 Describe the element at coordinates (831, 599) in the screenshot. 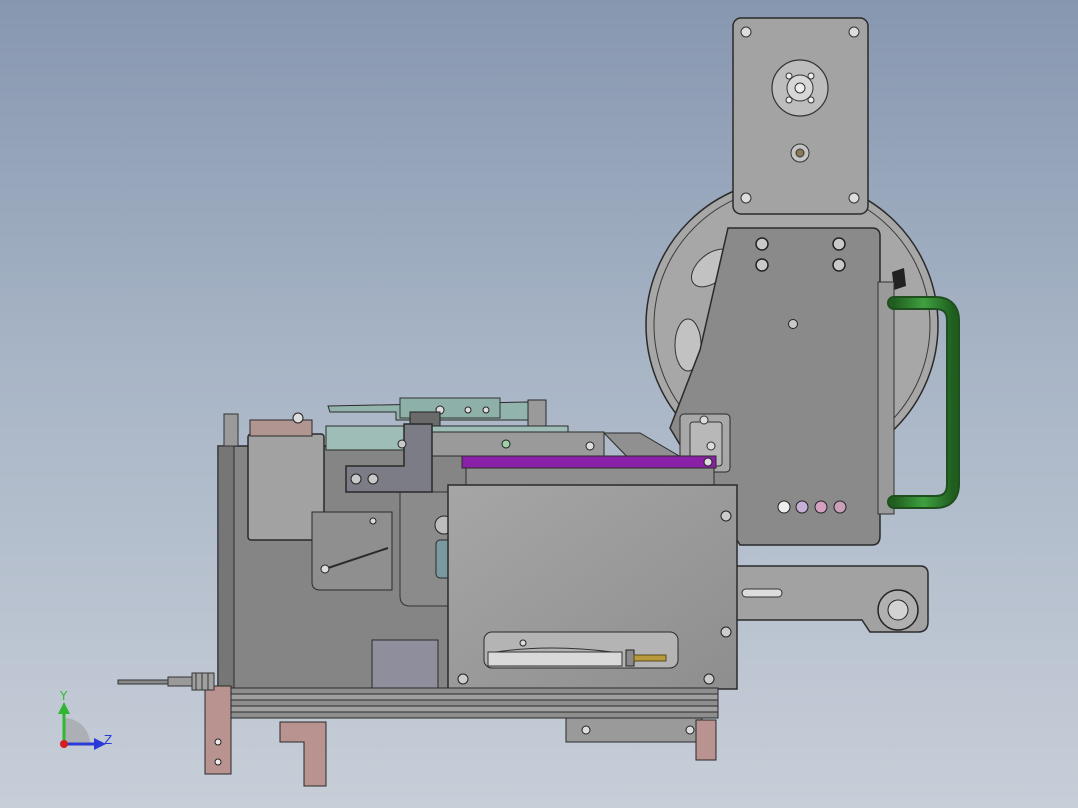

I see `swing-arm` at that location.